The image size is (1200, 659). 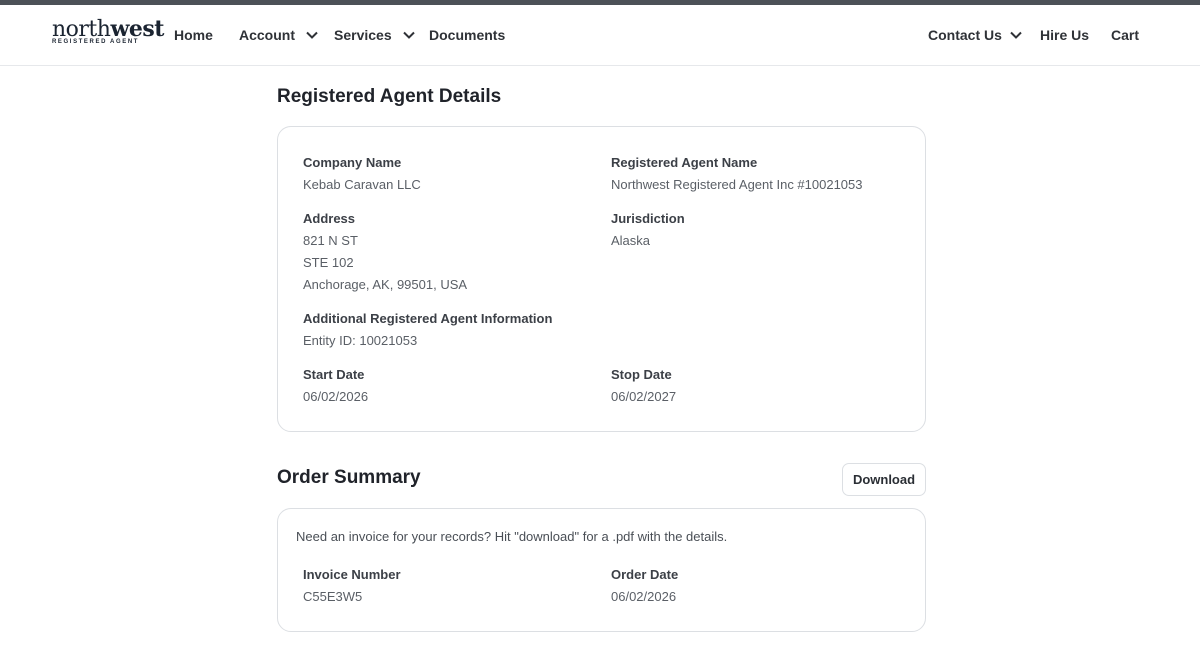 I want to click on nav-contact-label: Contact Us, so click(x=965, y=35).